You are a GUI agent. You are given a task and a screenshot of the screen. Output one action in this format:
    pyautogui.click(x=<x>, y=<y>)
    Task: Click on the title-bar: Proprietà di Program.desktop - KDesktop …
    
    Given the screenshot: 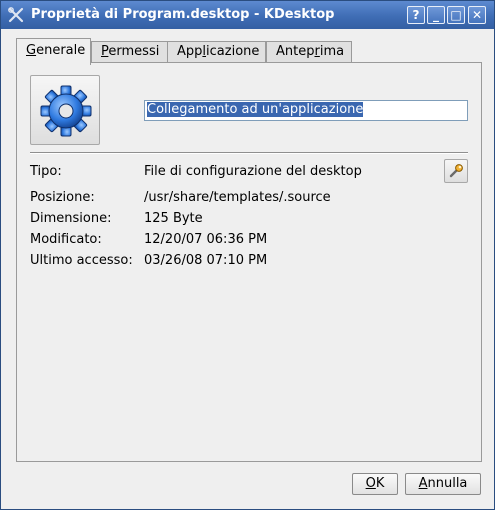 What is the action you would take?
    pyautogui.click(x=247, y=15)
    